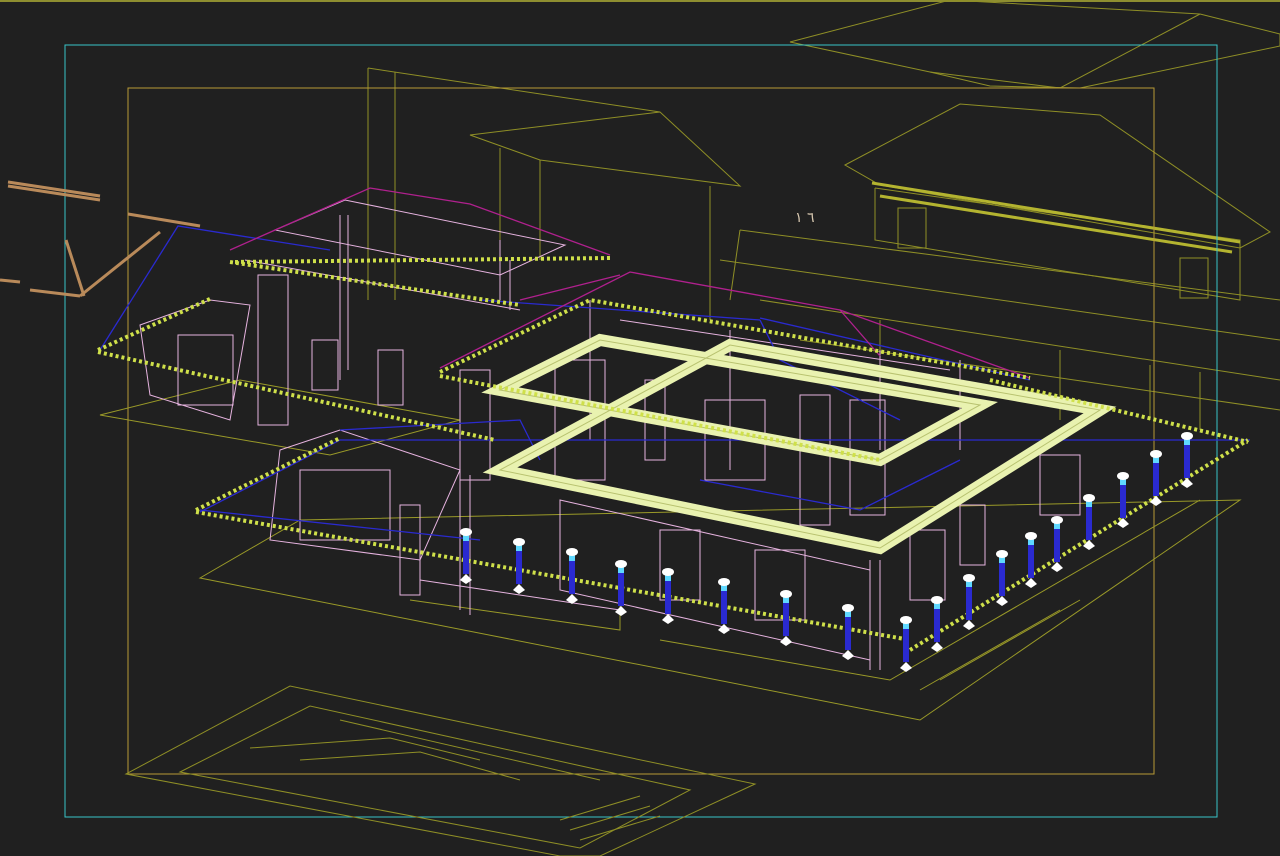 The image size is (1280, 856). What do you see at coordinates (440, 770) in the screenshot?
I see `ground-plan` at bounding box center [440, 770].